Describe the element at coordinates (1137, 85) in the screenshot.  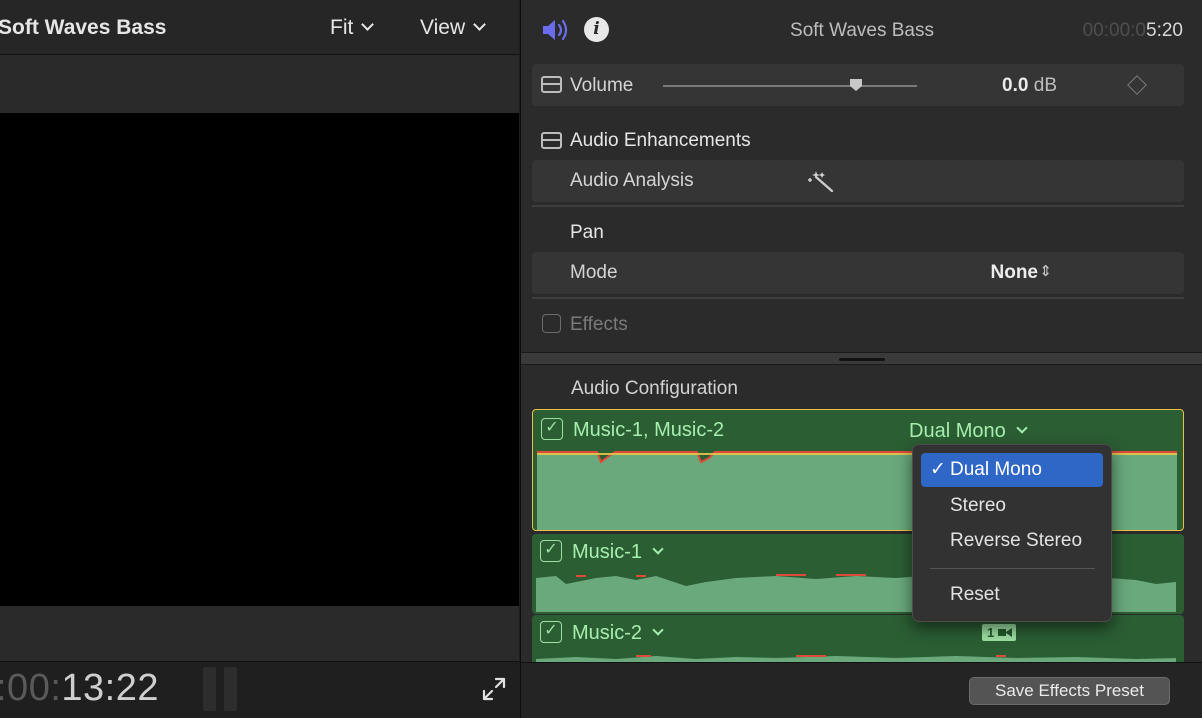
I see `keyframe-icon` at that location.